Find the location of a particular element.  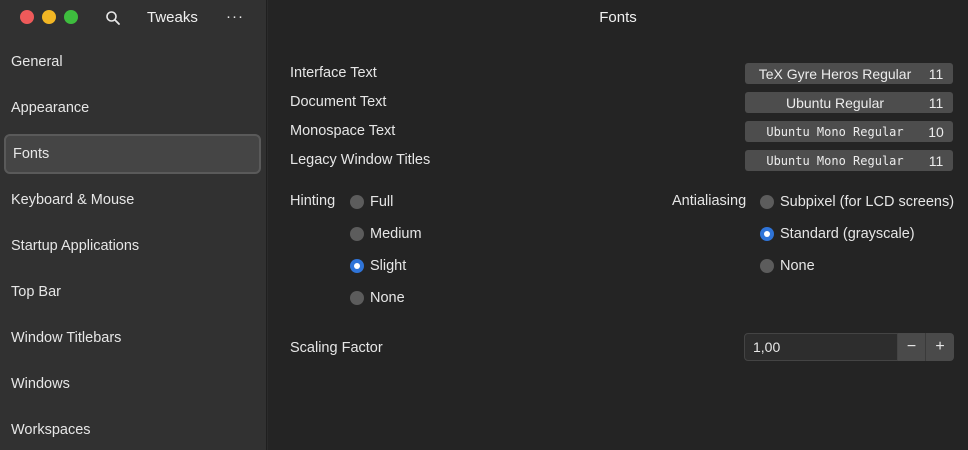

radio-label: Standard (grayscale) is located at coordinates (847, 234).